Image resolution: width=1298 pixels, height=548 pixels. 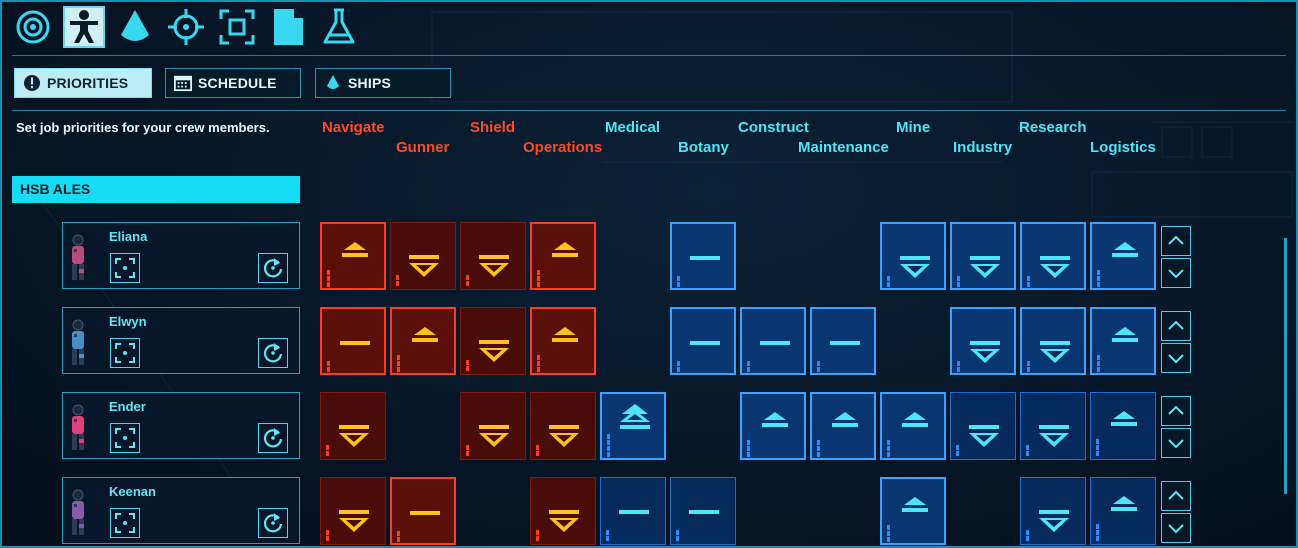 I want to click on ship-icon, so click(x=135, y=27).